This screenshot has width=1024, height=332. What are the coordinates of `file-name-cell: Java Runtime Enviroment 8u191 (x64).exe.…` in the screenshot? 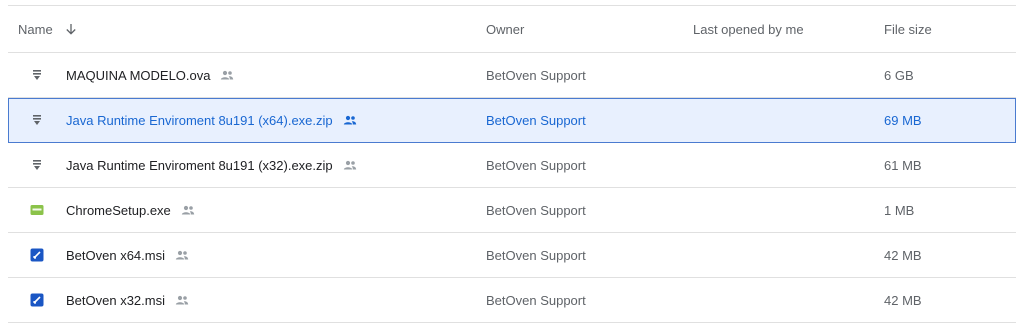 It's located at (211, 120).